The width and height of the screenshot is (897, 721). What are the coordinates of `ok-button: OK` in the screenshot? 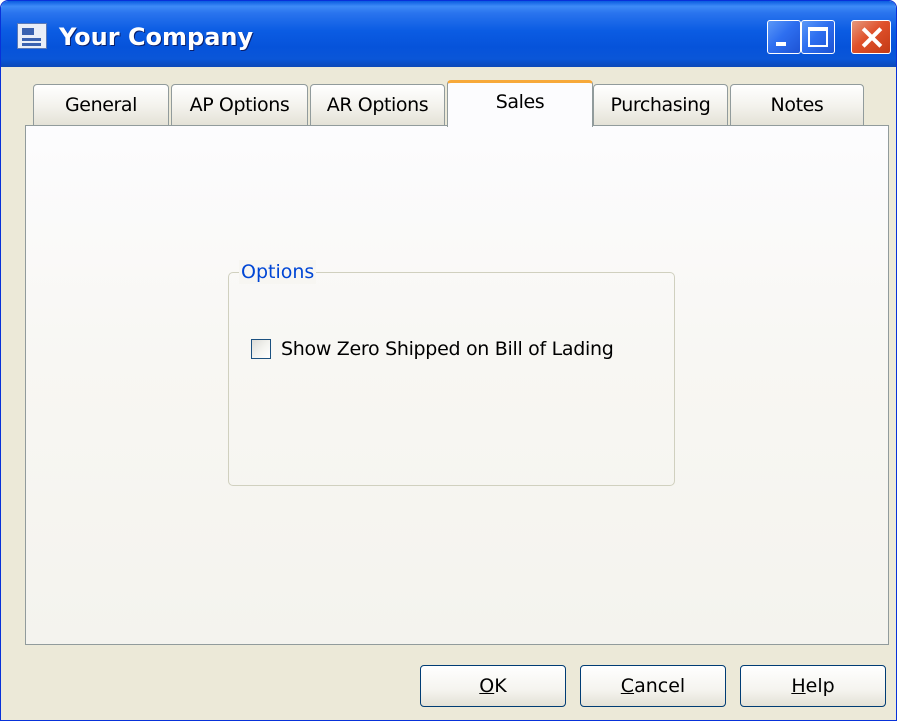 It's located at (493, 686).